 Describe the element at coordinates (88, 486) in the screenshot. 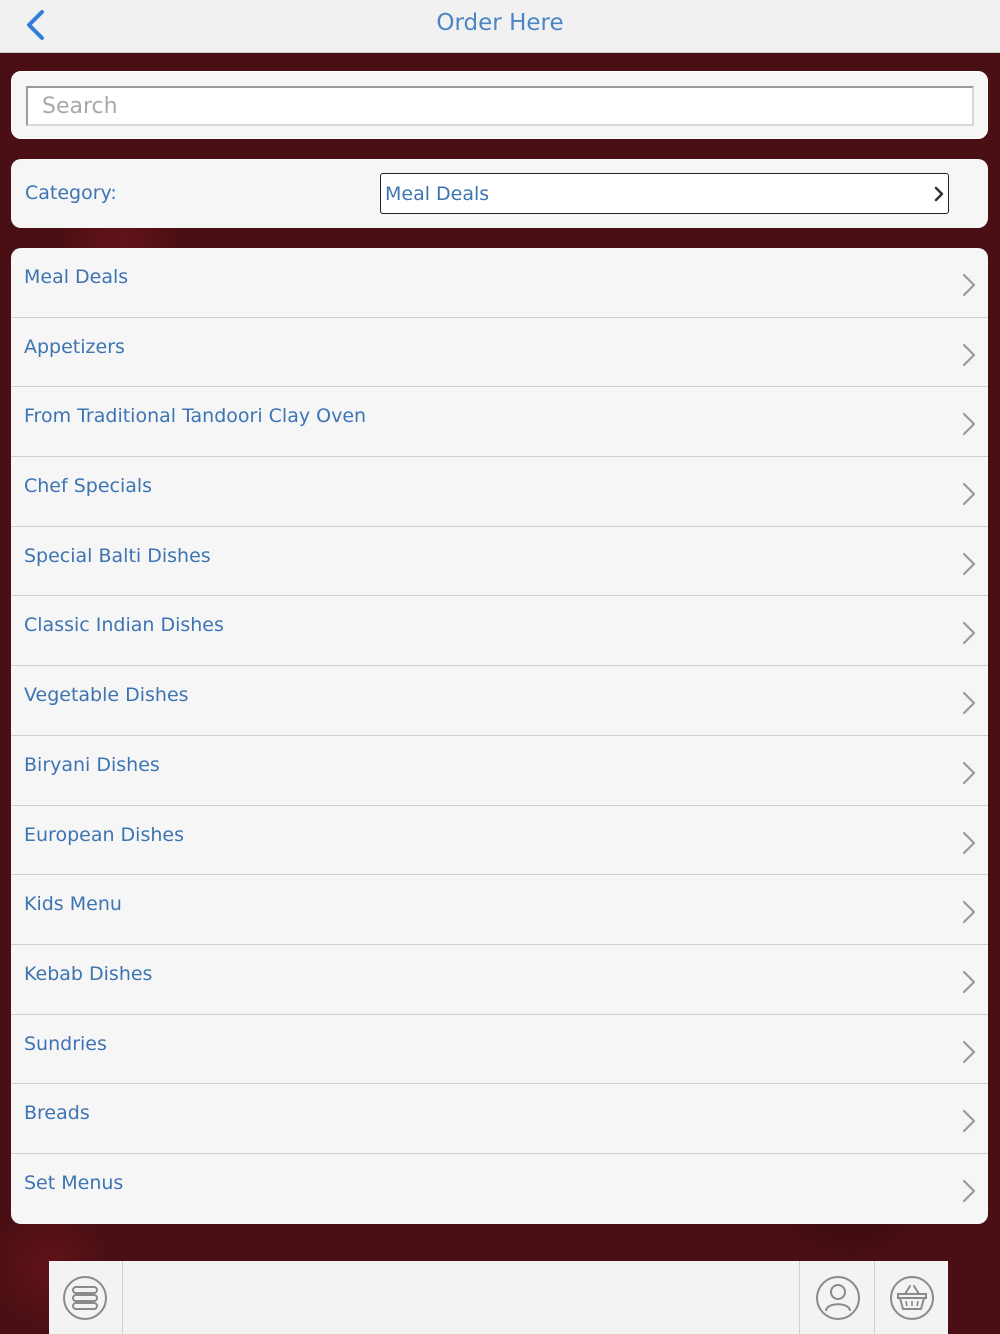

I see `list-item-label: Chef Specials` at that location.